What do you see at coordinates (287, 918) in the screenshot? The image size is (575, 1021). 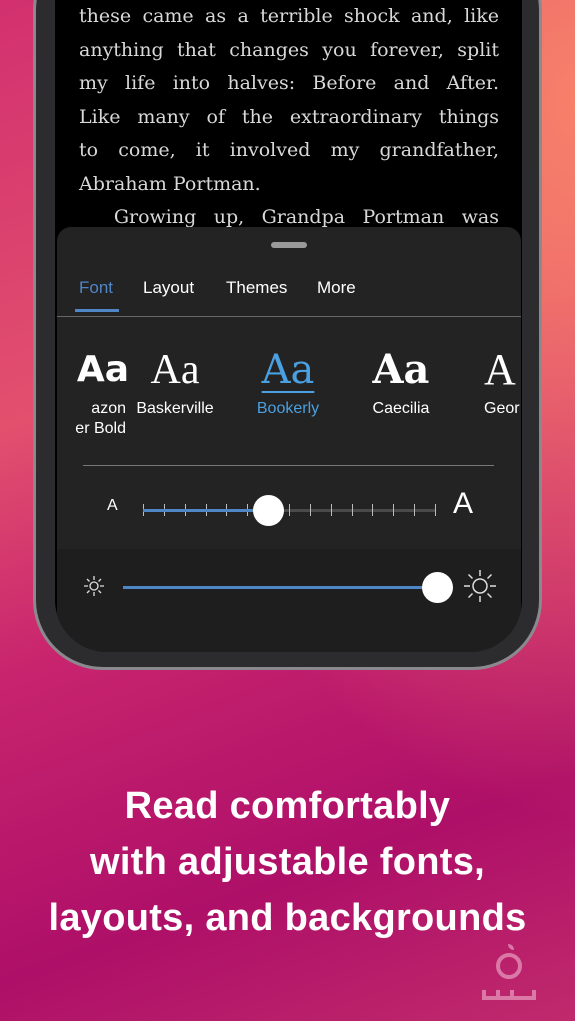 I see `caption-line: layouts, and backgrounds` at bounding box center [287, 918].